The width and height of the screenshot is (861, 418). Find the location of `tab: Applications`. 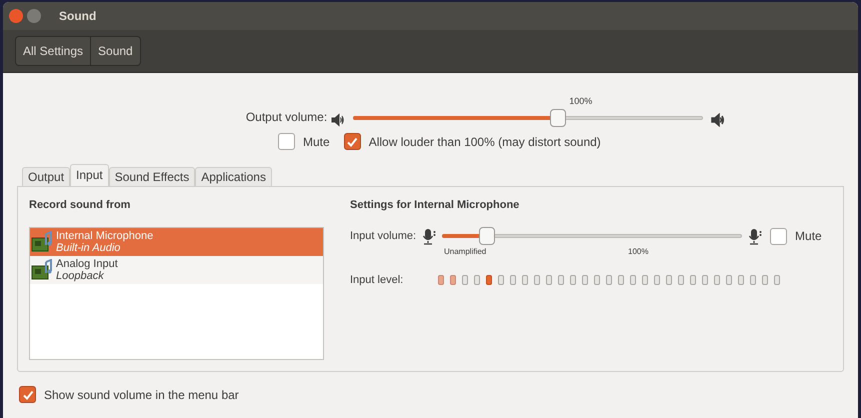

tab: Applications is located at coordinates (233, 176).